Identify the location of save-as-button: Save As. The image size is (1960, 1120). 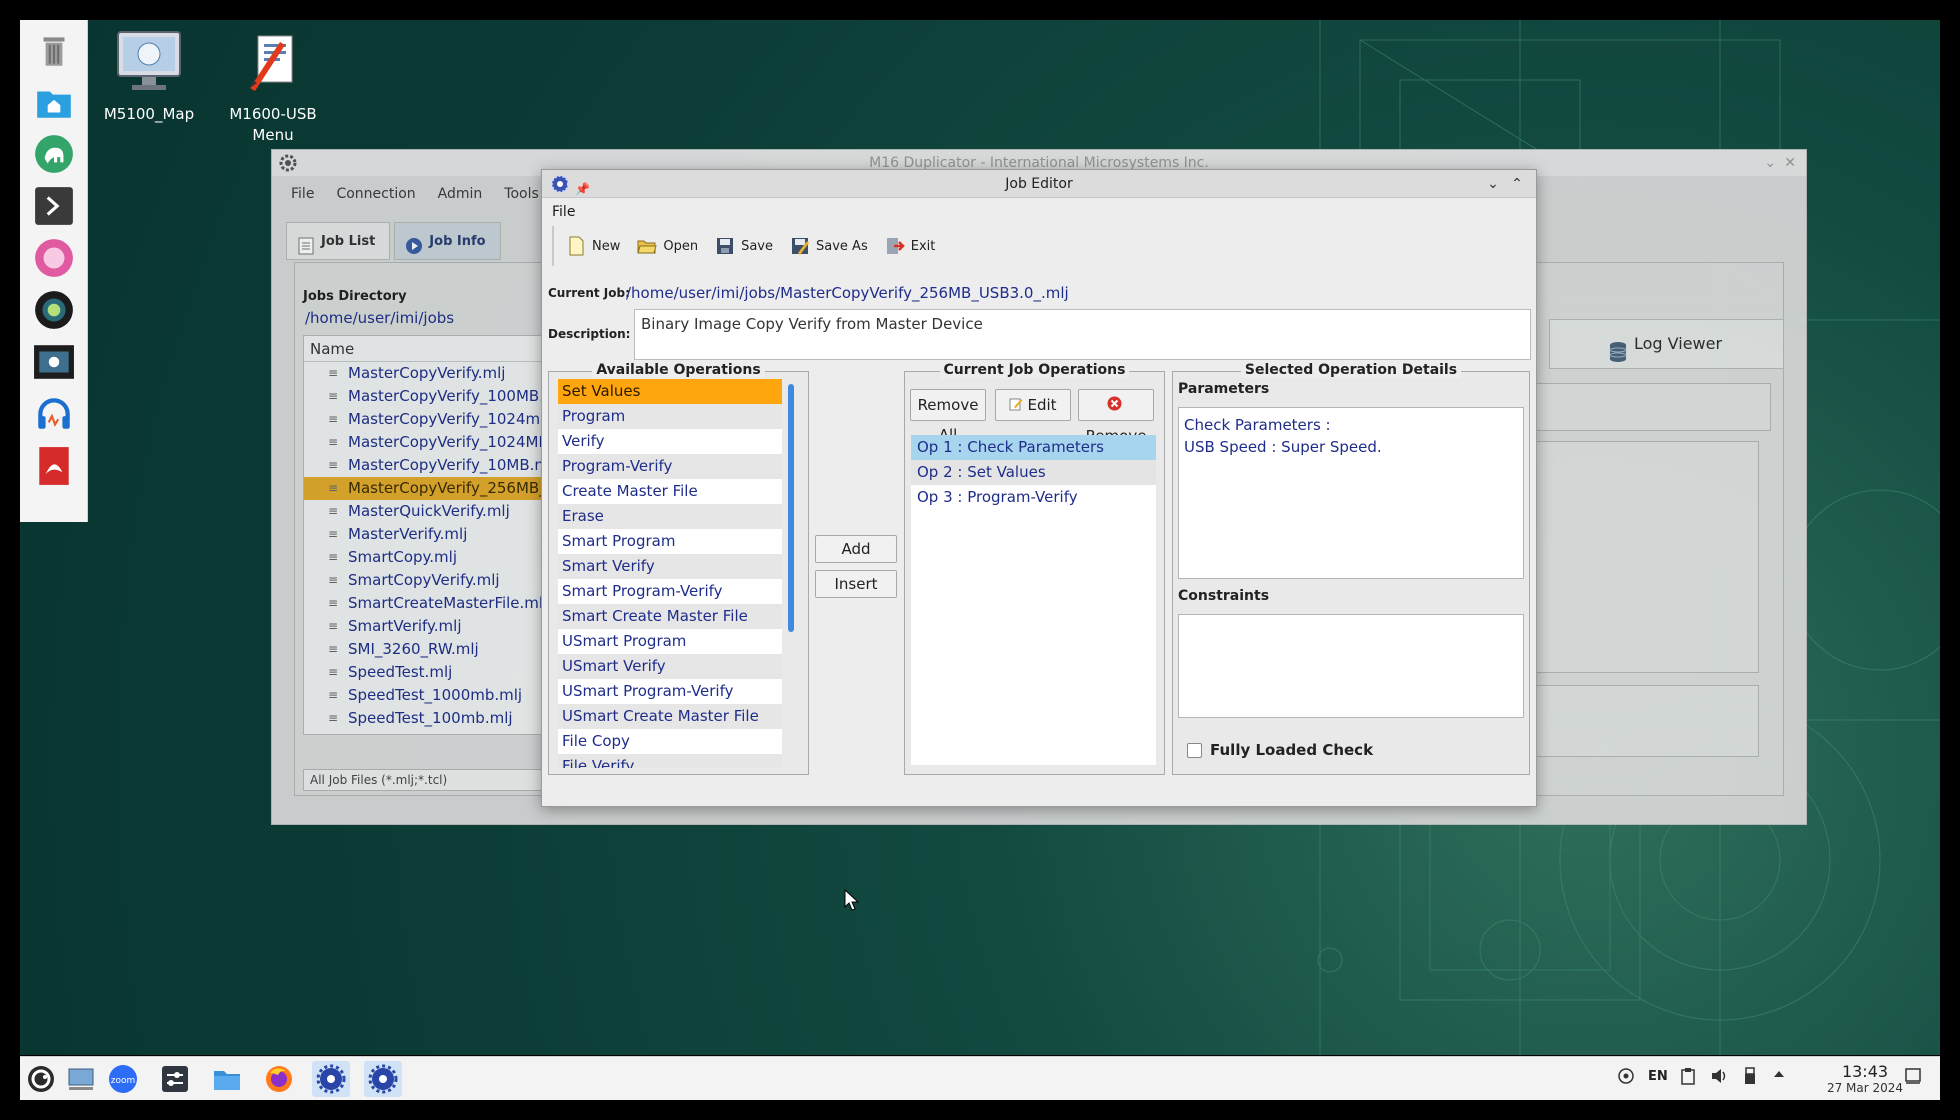
(829, 246).